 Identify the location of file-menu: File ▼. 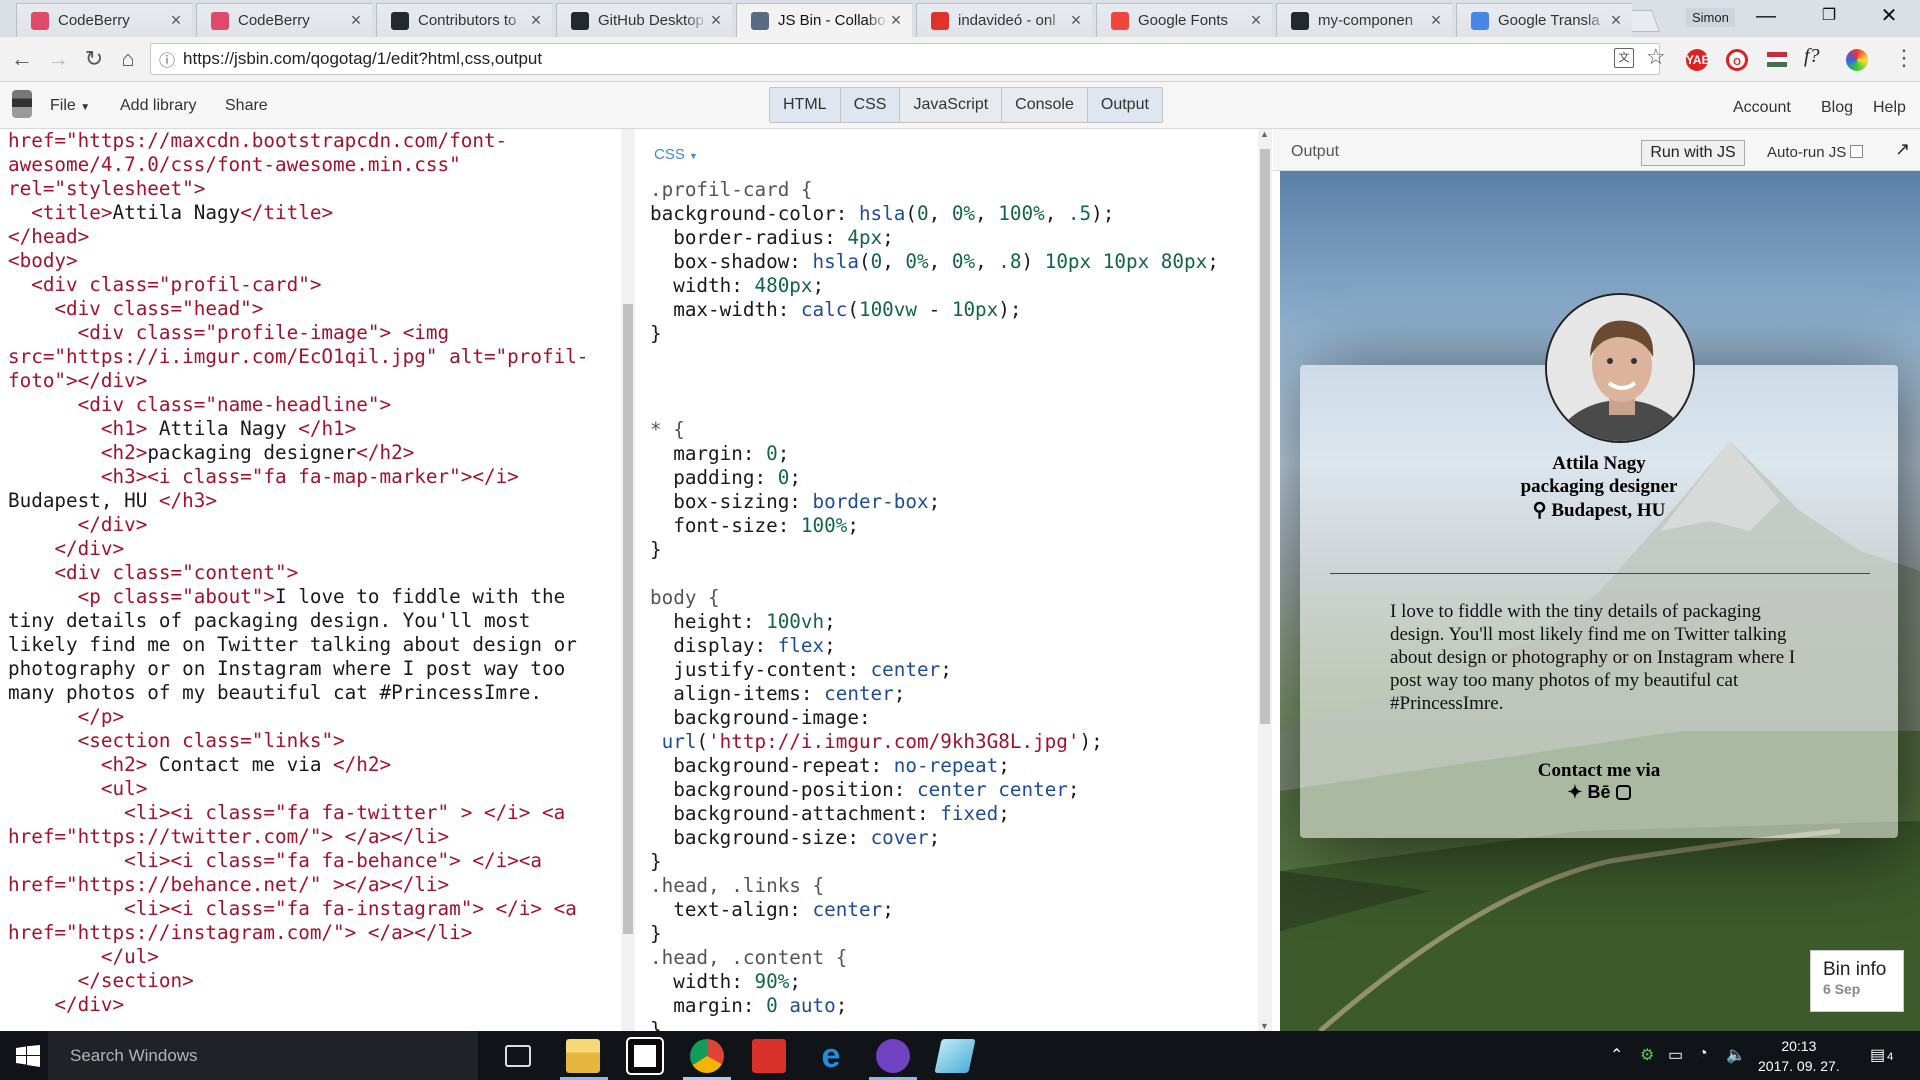
(70, 106).